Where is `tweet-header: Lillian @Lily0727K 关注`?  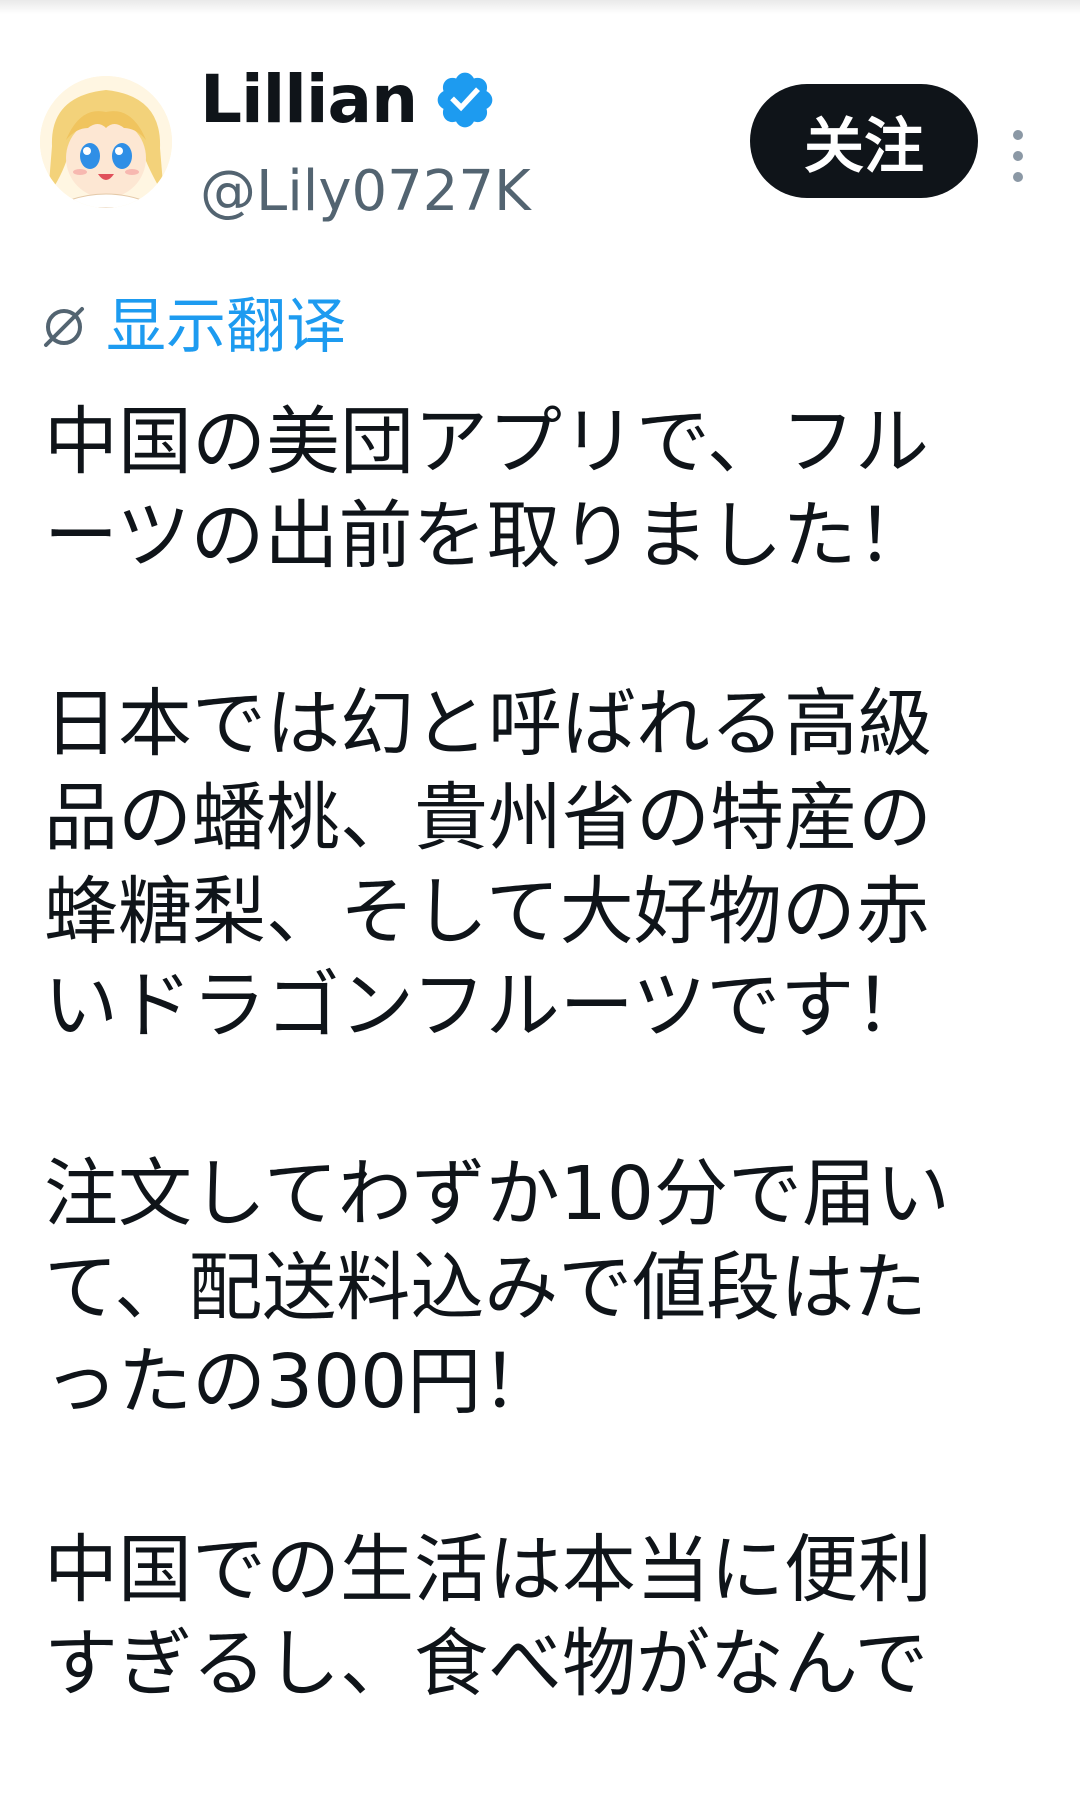 tweet-header: Lillian @Lily0727K 关注 is located at coordinates (540, 145).